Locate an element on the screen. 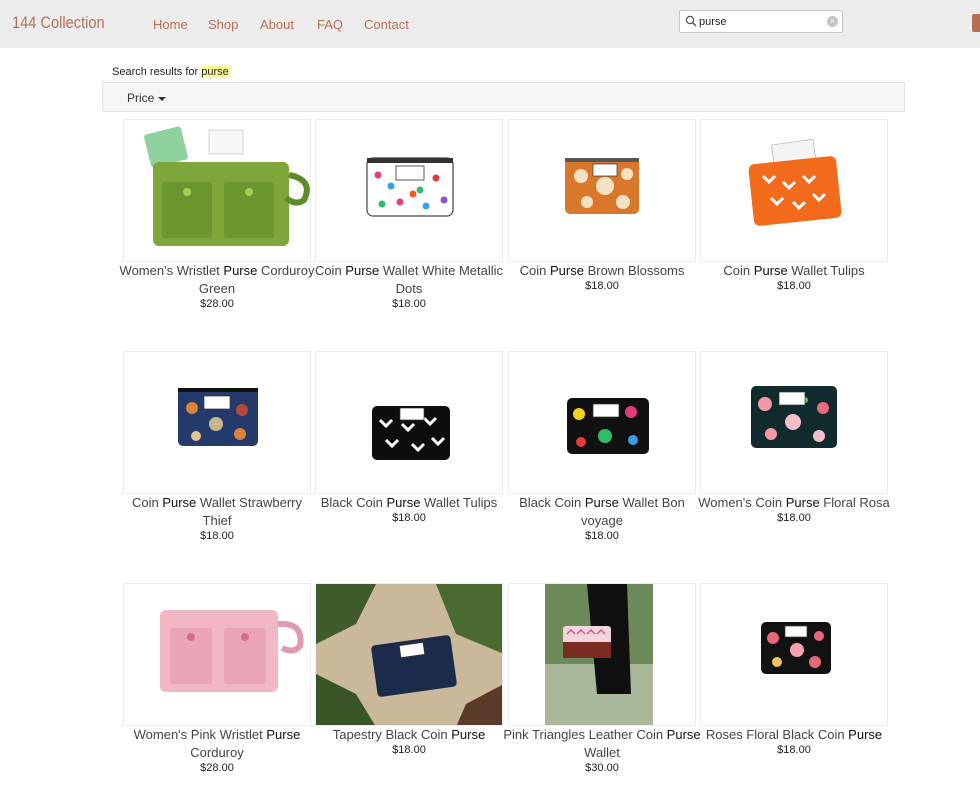  nav-home: Home is located at coordinates (170, 24).